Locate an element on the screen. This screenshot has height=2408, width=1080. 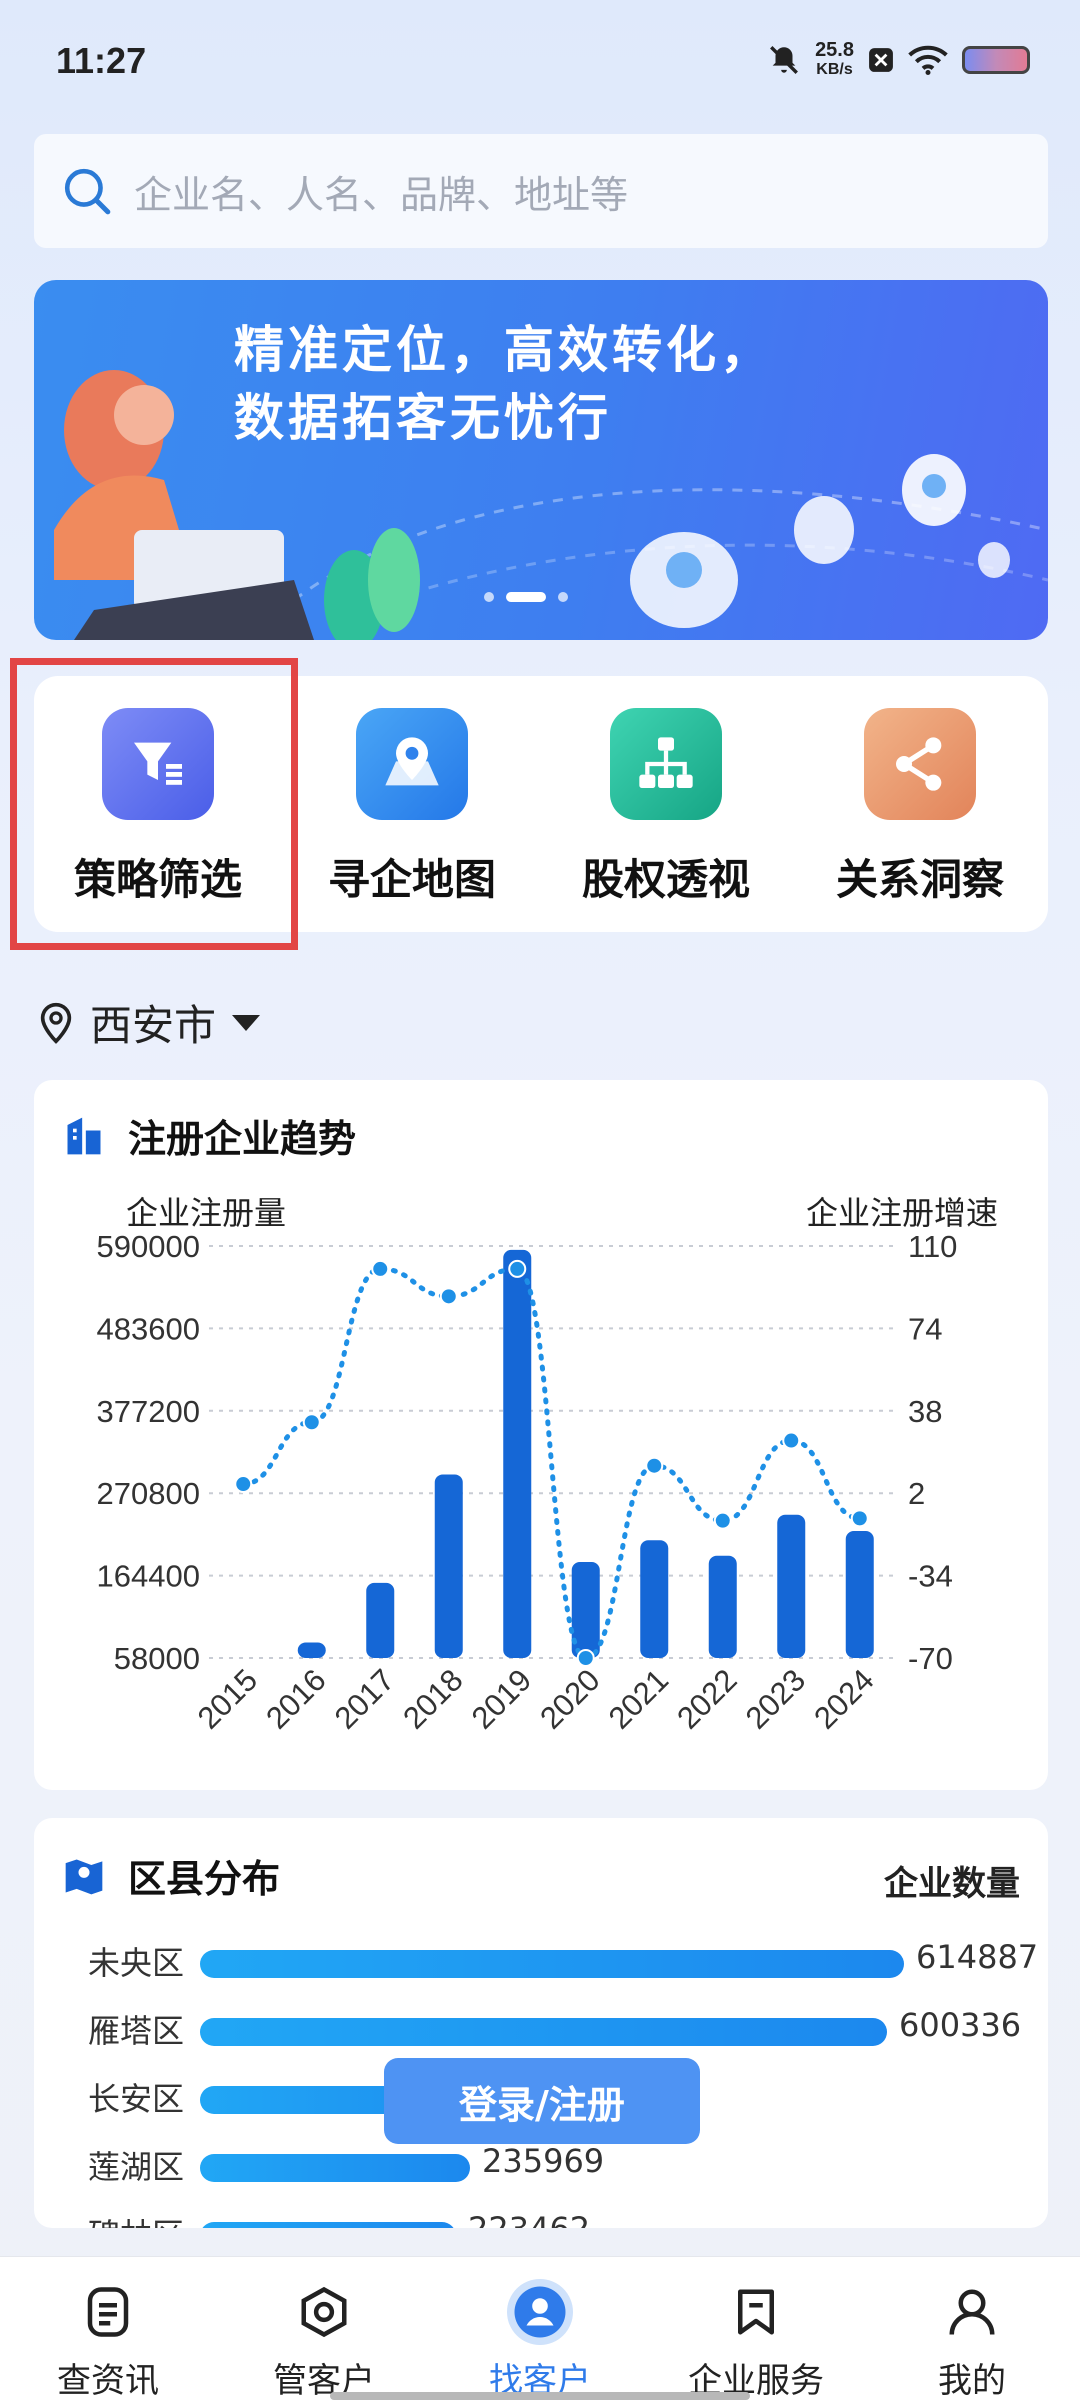
bookmark-icon is located at coordinates (756, 2312).